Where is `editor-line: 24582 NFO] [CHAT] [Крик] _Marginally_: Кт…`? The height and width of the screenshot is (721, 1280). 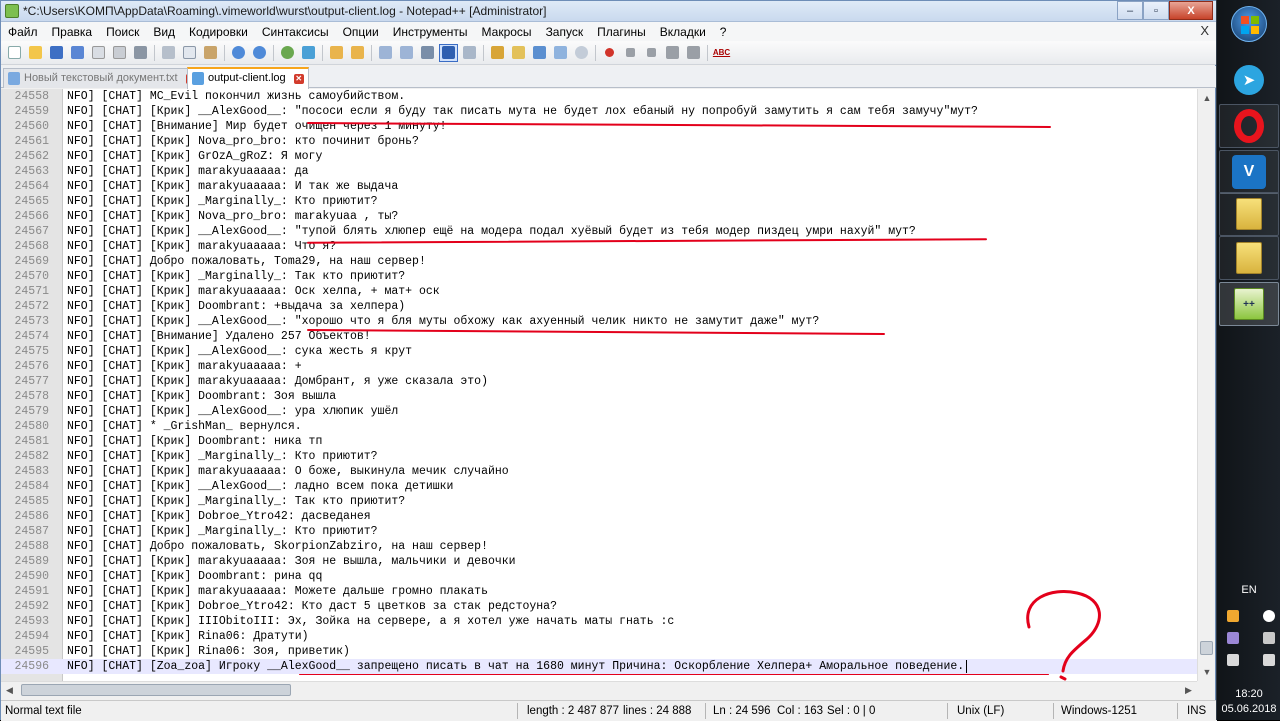 editor-line: 24582 NFO] [CHAT] [Крик] _Marginally_: Кт… is located at coordinates (599, 456).